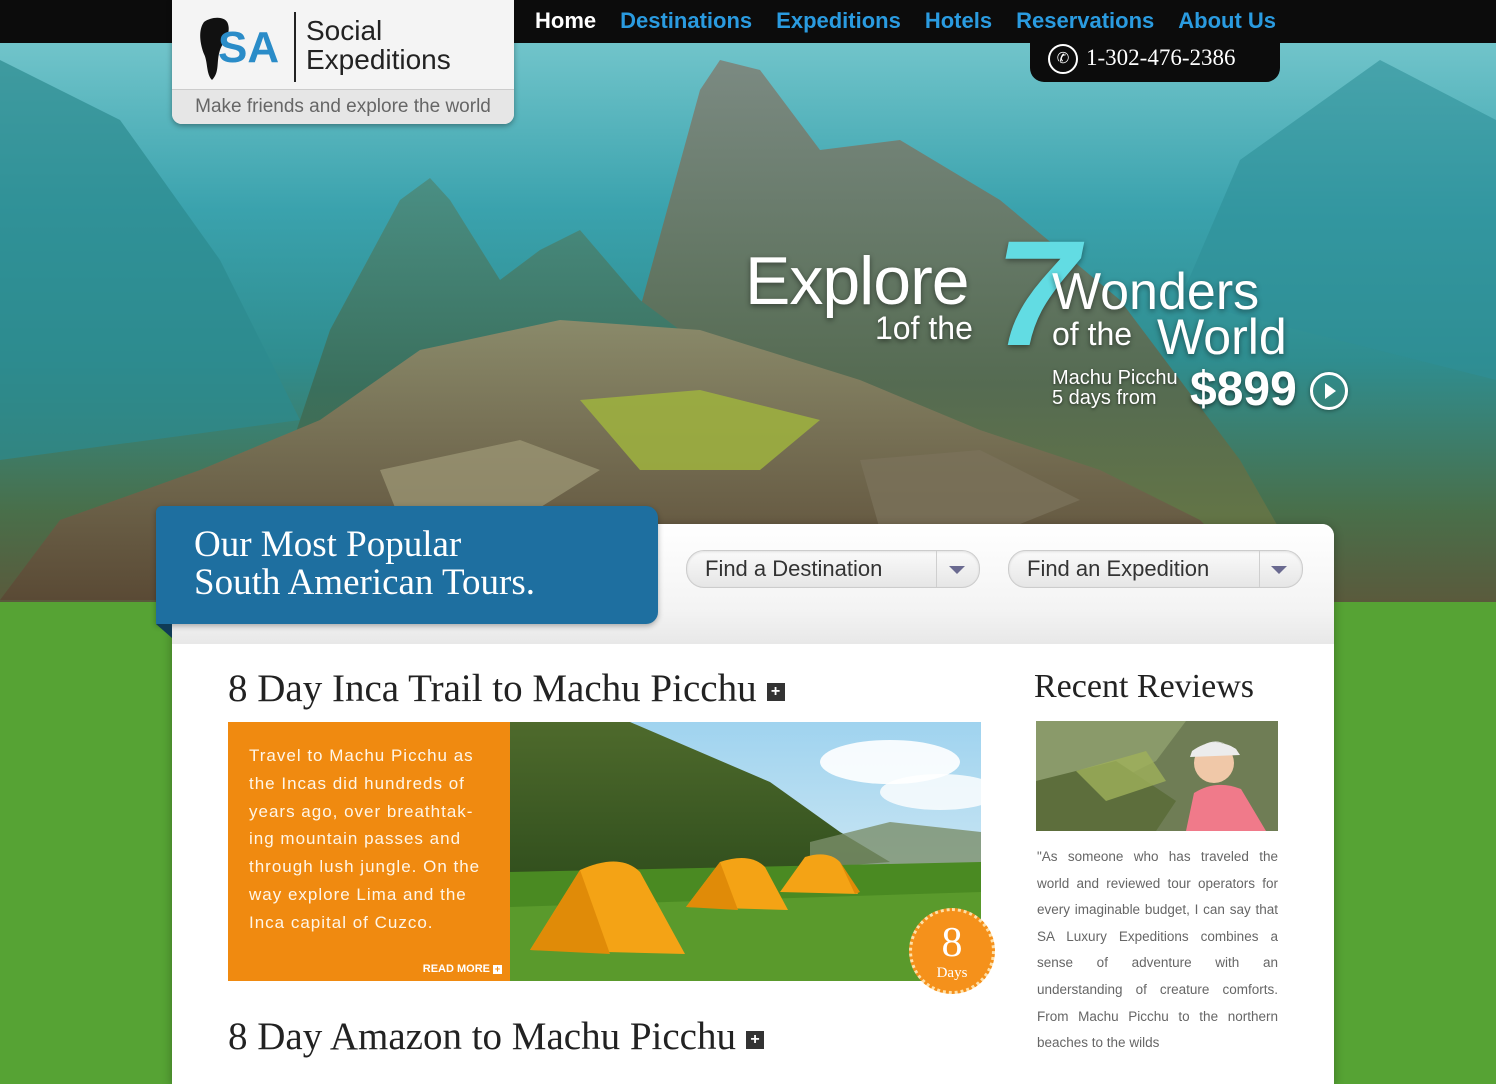 Image resolution: width=1496 pixels, height=1084 pixels. Describe the element at coordinates (378, 59) in the screenshot. I see `logo-name-line2: Expeditions` at that location.